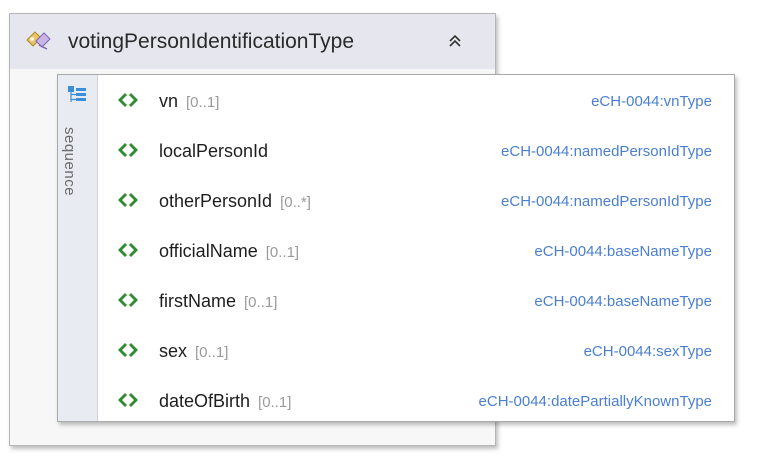  Describe the element at coordinates (416, 352) in the screenshot. I see `element-row: sex [0..1] eCH-0044:sexType` at that location.